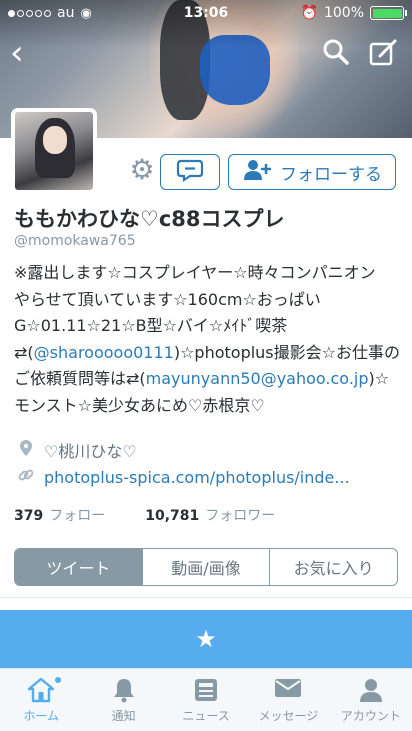 The height and width of the screenshot is (731, 412). I want to click on tab-account: アカウント, so click(371, 700).